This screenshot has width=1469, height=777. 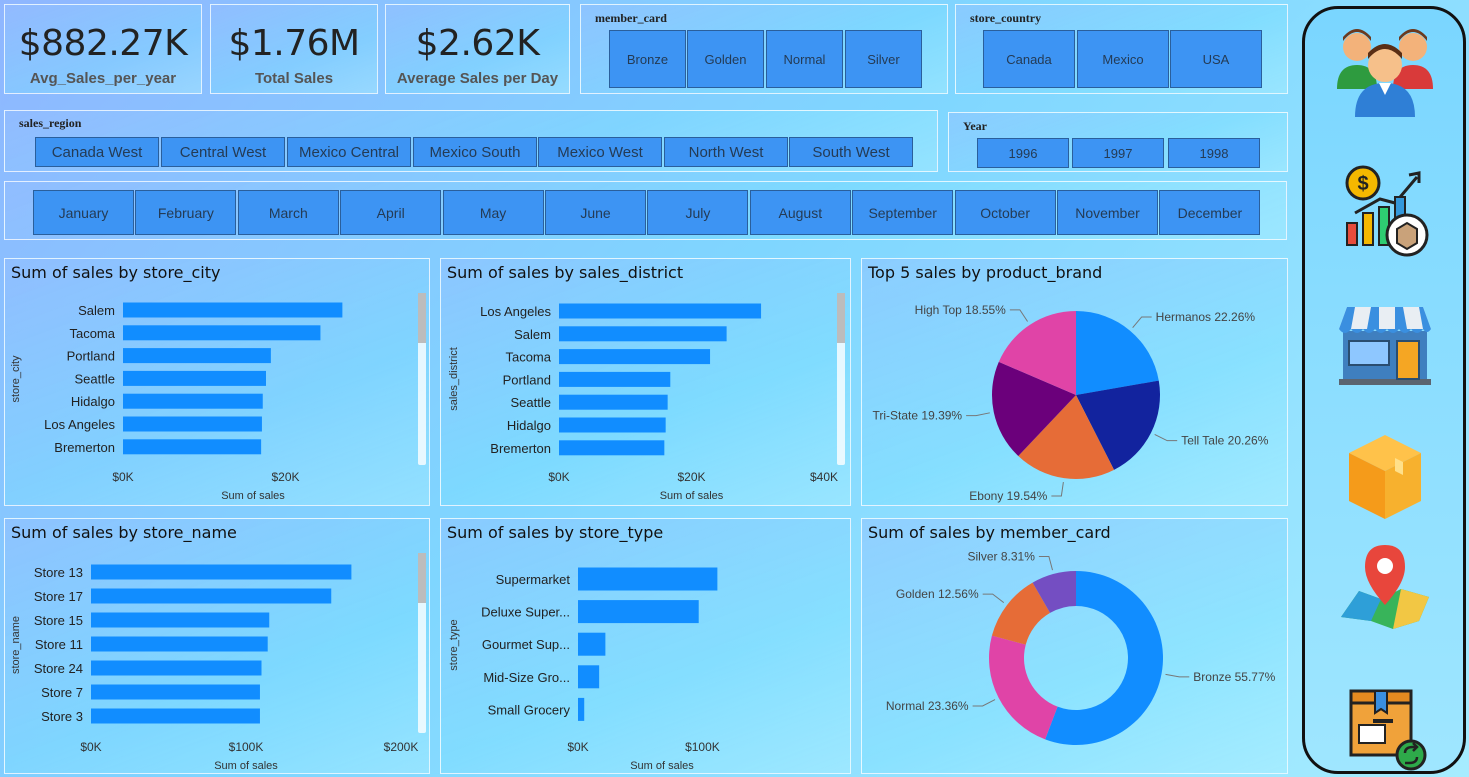 I want to click on month-button-may: May, so click(x=493, y=212).